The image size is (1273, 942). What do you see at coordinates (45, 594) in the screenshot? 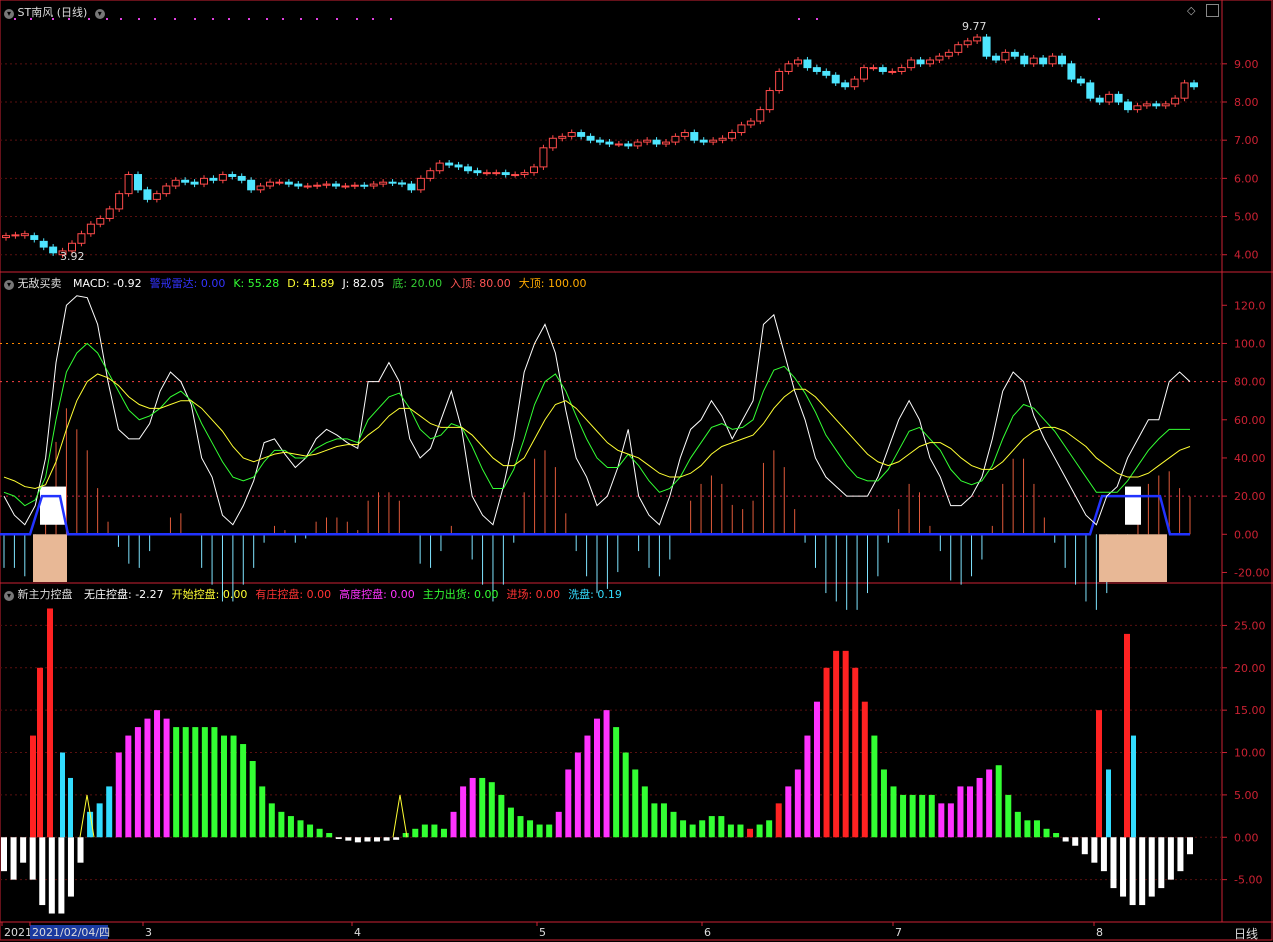
I see `indicator-name: 新主力控盘` at bounding box center [45, 594].